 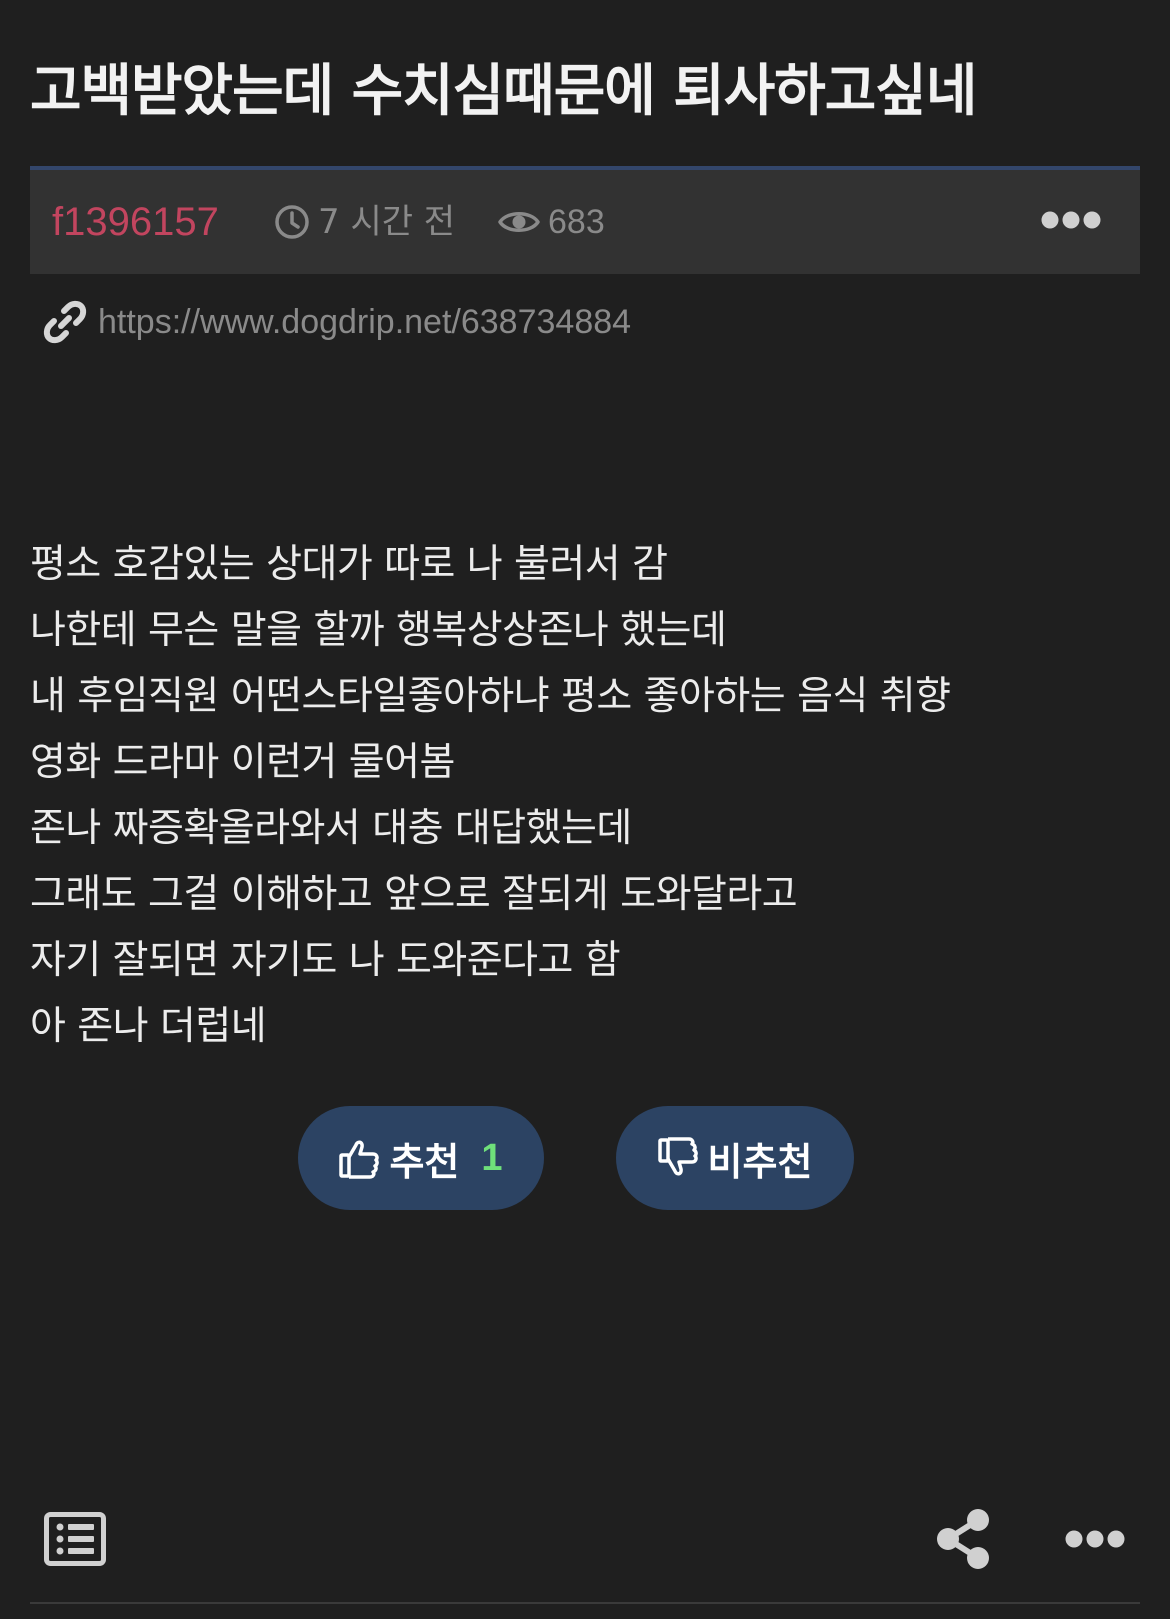 What do you see at coordinates (760, 1161) in the screenshot?
I see `downvote-label: 비추천` at bounding box center [760, 1161].